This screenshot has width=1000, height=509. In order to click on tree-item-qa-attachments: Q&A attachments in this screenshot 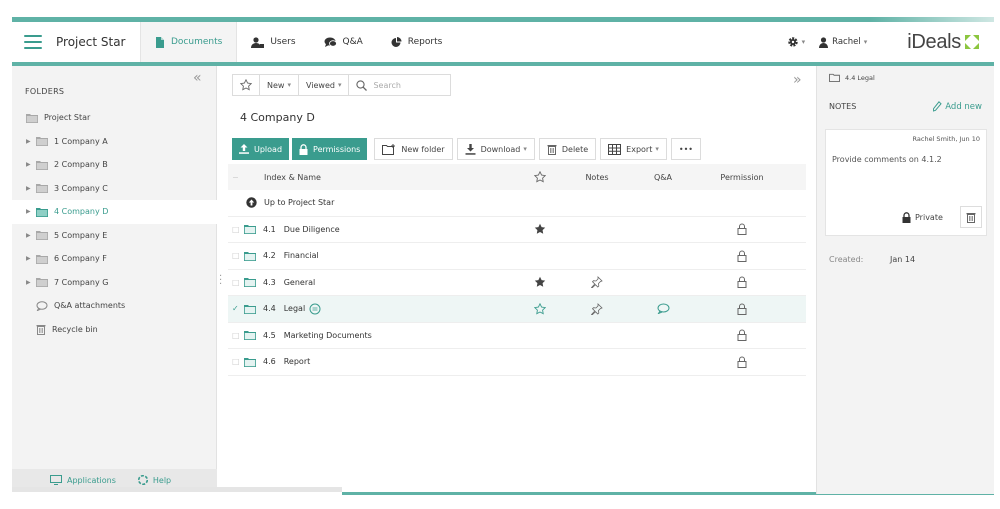, I will do `click(114, 306)`.